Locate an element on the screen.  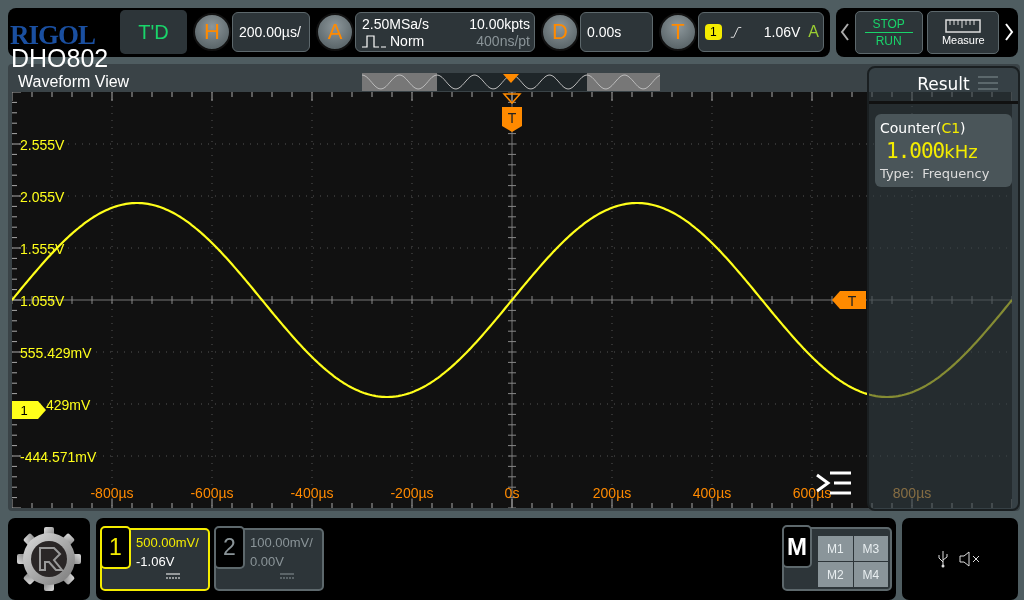
channel-card: 2 100.00mV/ 0.00V is located at coordinates (269, 559).